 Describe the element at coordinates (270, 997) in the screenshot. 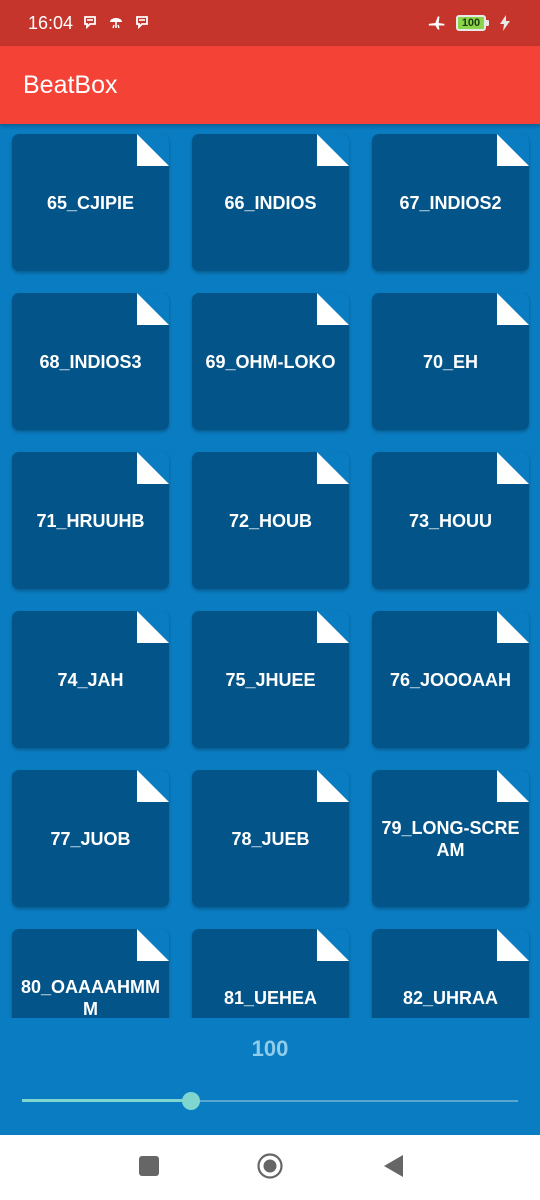

I see `sound-label: 81_UEHEA` at that location.